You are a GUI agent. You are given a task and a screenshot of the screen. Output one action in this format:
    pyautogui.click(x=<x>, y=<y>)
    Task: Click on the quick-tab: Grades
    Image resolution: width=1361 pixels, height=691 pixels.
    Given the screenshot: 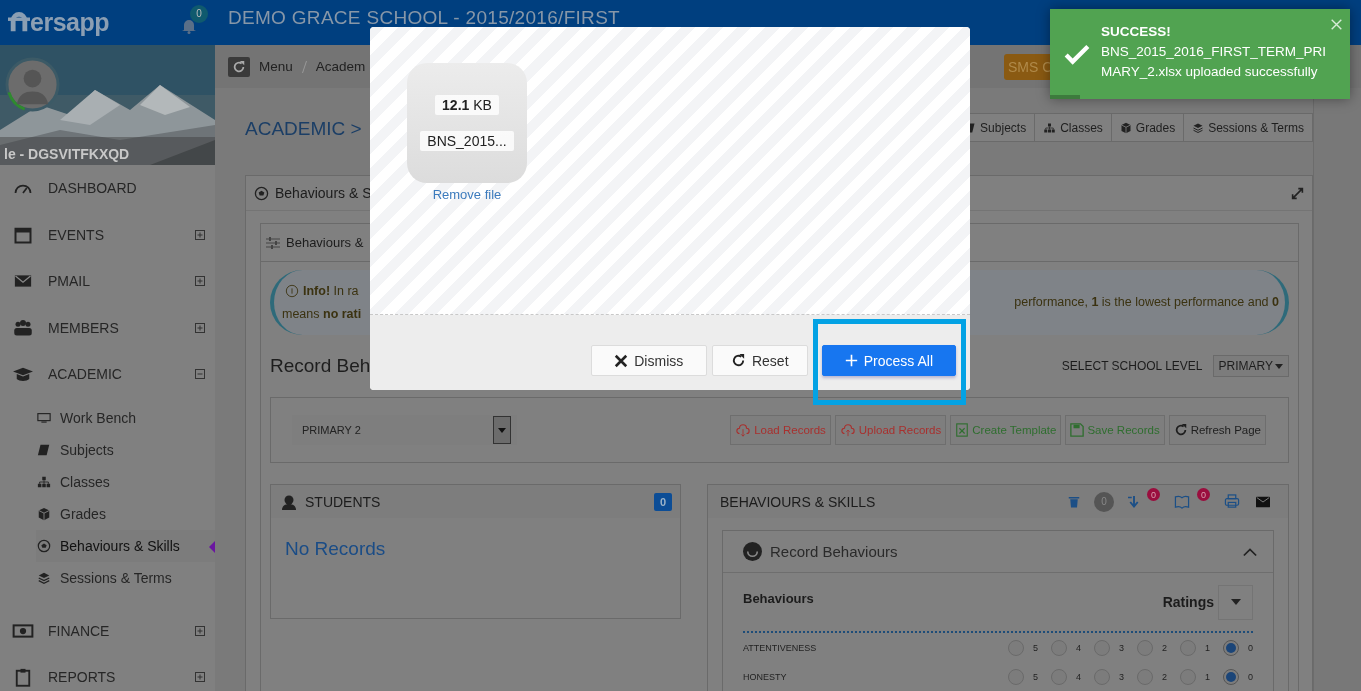 What is the action you would take?
    pyautogui.click(x=1147, y=127)
    